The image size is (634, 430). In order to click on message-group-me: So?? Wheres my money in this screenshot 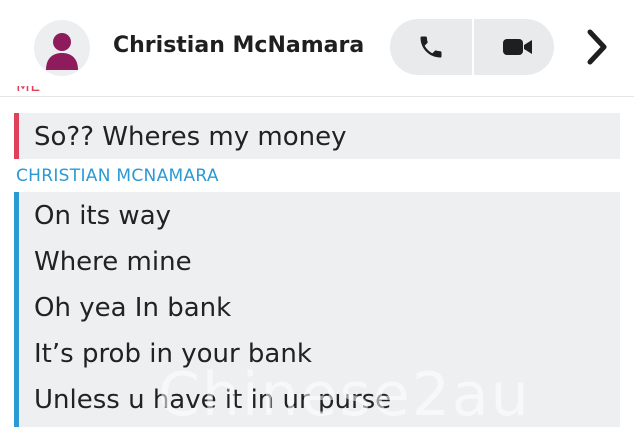, I will do `click(317, 136)`.